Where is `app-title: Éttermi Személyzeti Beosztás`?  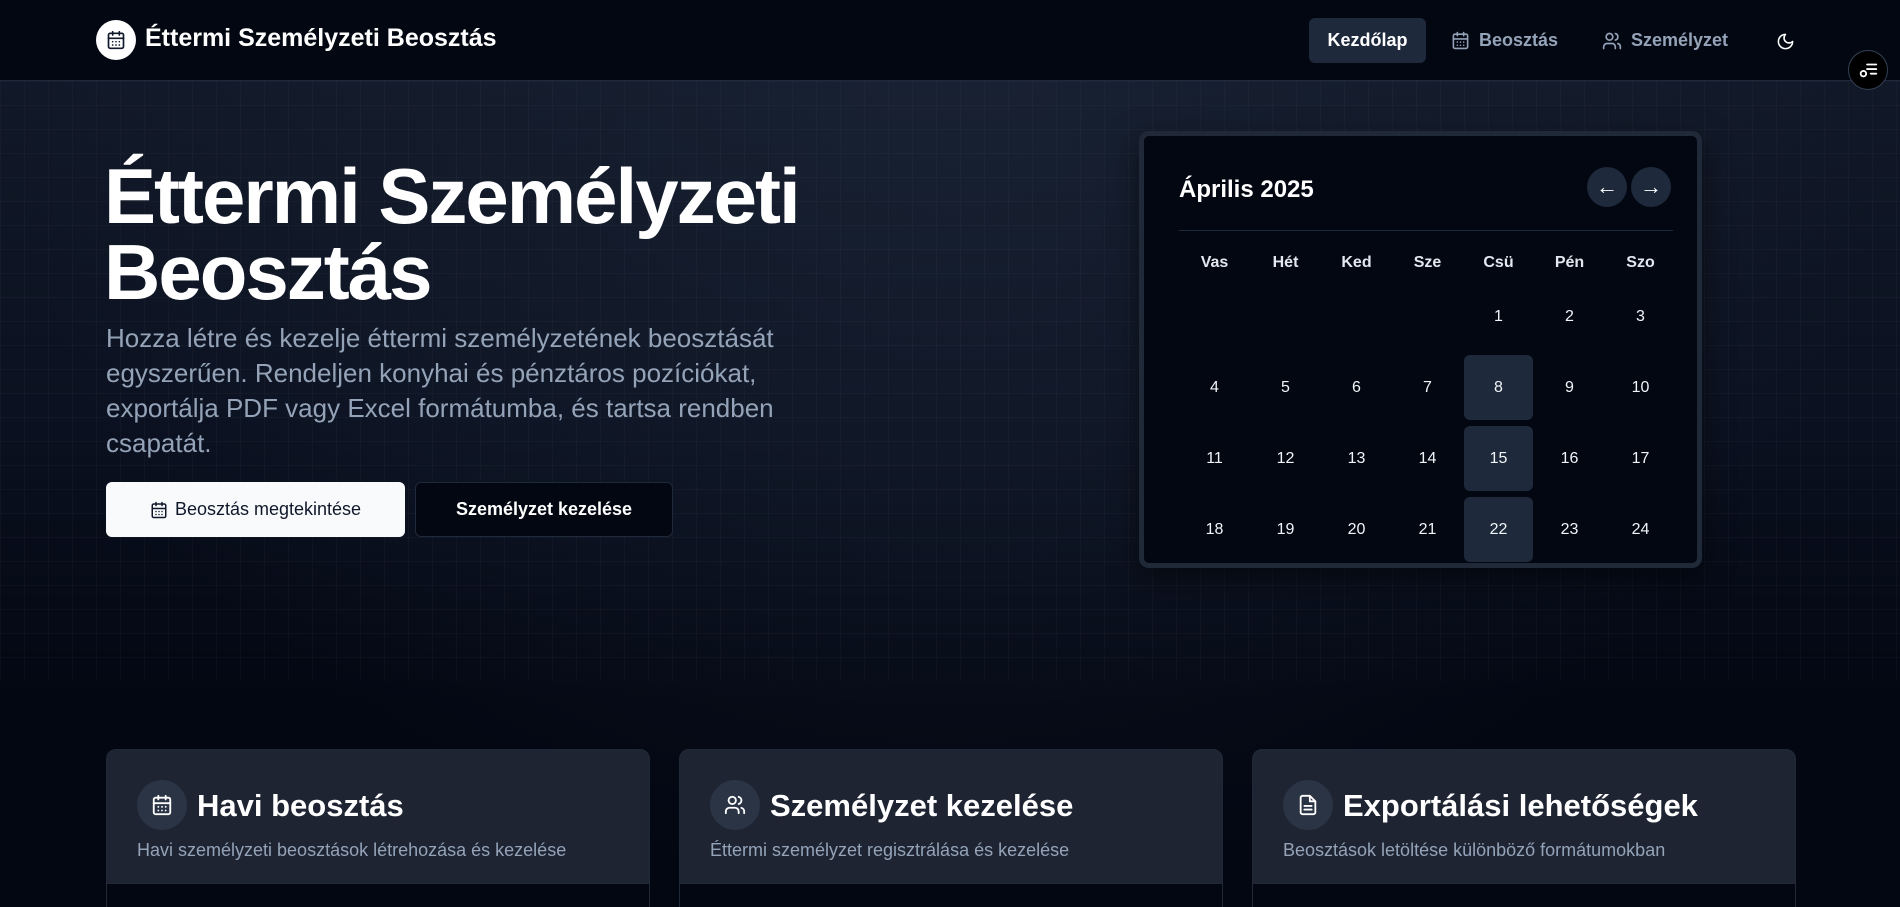
app-title: Éttermi Személyzeti Beosztás is located at coordinates (321, 38).